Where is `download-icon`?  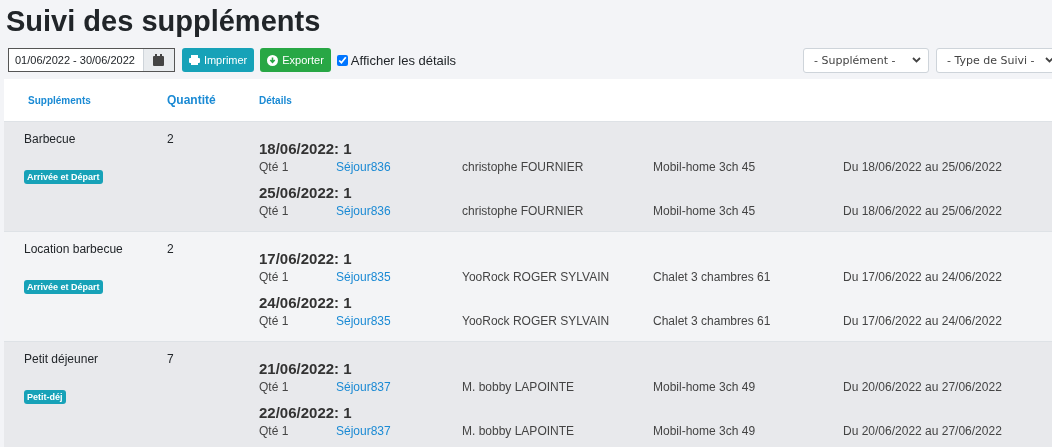 download-icon is located at coordinates (273, 60).